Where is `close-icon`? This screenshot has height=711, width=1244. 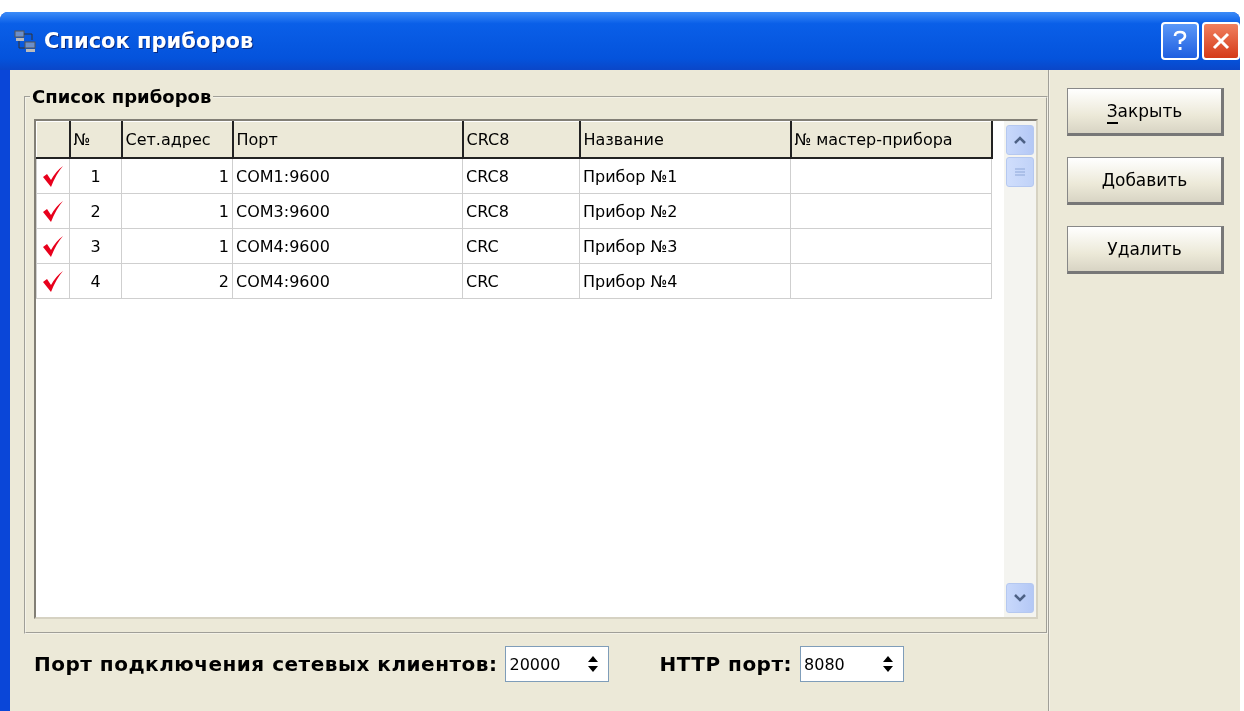 close-icon is located at coordinates (1221, 41).